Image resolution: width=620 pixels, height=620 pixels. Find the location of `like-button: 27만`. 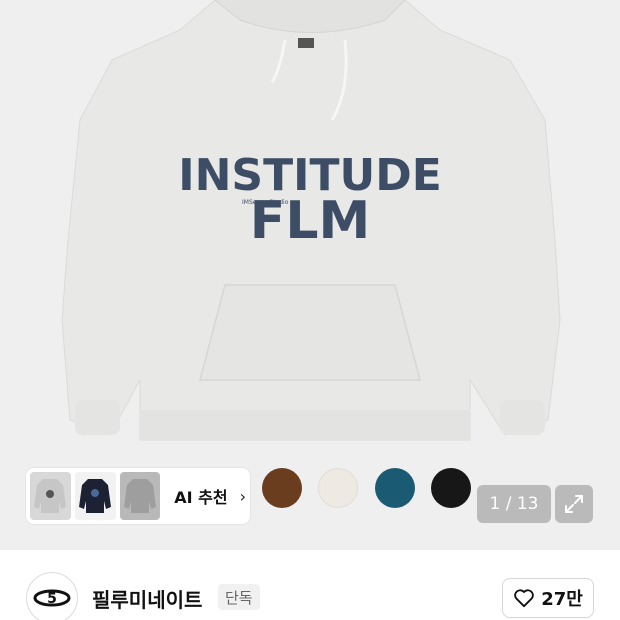

like-button: 27만 is located at coordinates (548, 598).